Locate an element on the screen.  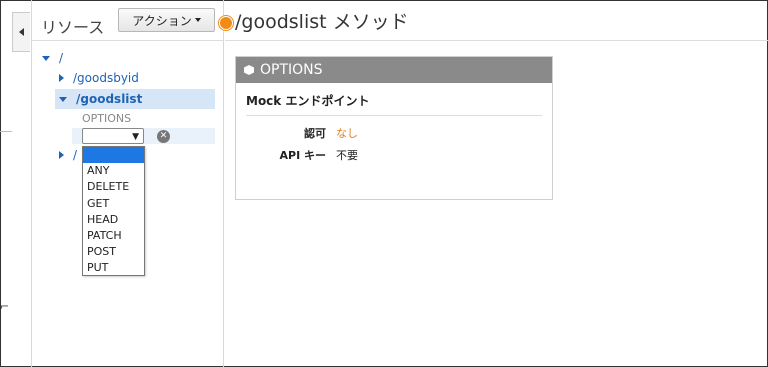
page-title: /goodslist メソッド is located at coordinates (322, 22).